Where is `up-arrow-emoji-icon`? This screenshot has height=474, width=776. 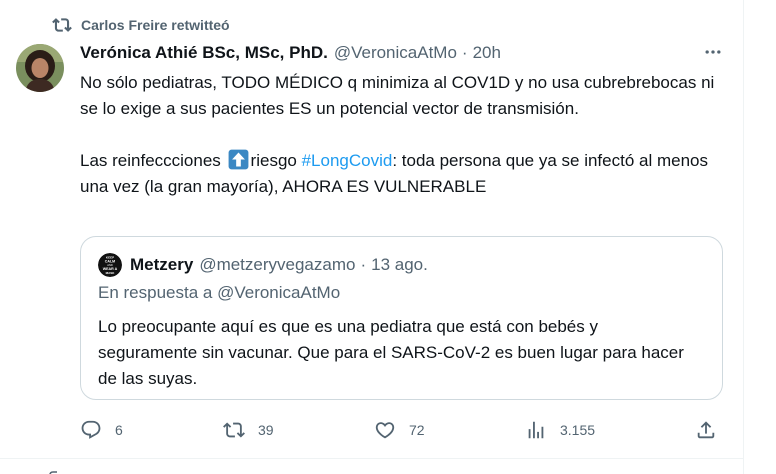 up-arrow-emoji-icon is located at coordinates (238, 159).